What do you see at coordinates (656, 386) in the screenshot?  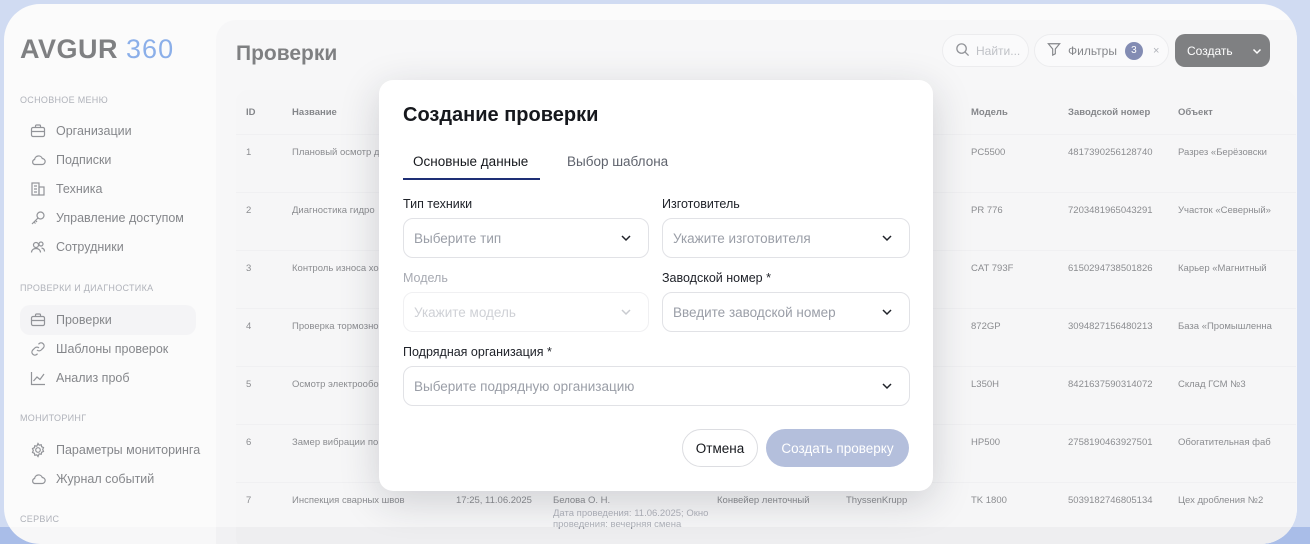 I see `contractor-select: Выберите подрядную организацию` at bounding box center [656, 386].